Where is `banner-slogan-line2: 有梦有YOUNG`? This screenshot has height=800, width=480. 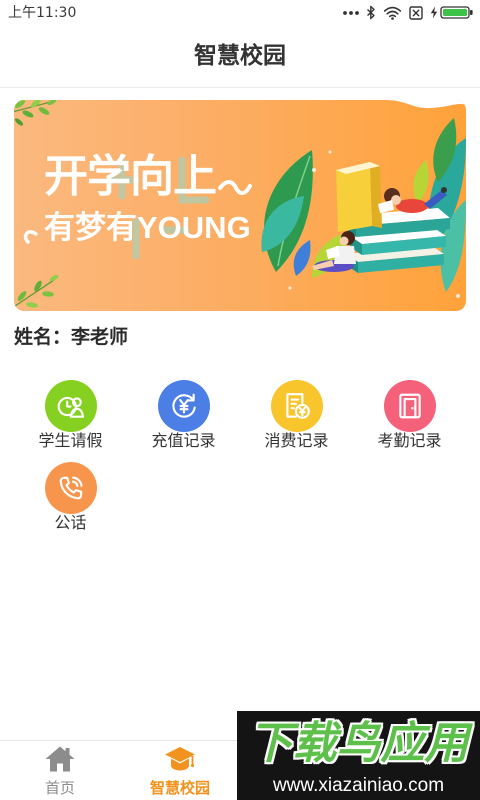
banner-slogan-line2: 有梦有YOUNG is located at coordinates (147, 227).